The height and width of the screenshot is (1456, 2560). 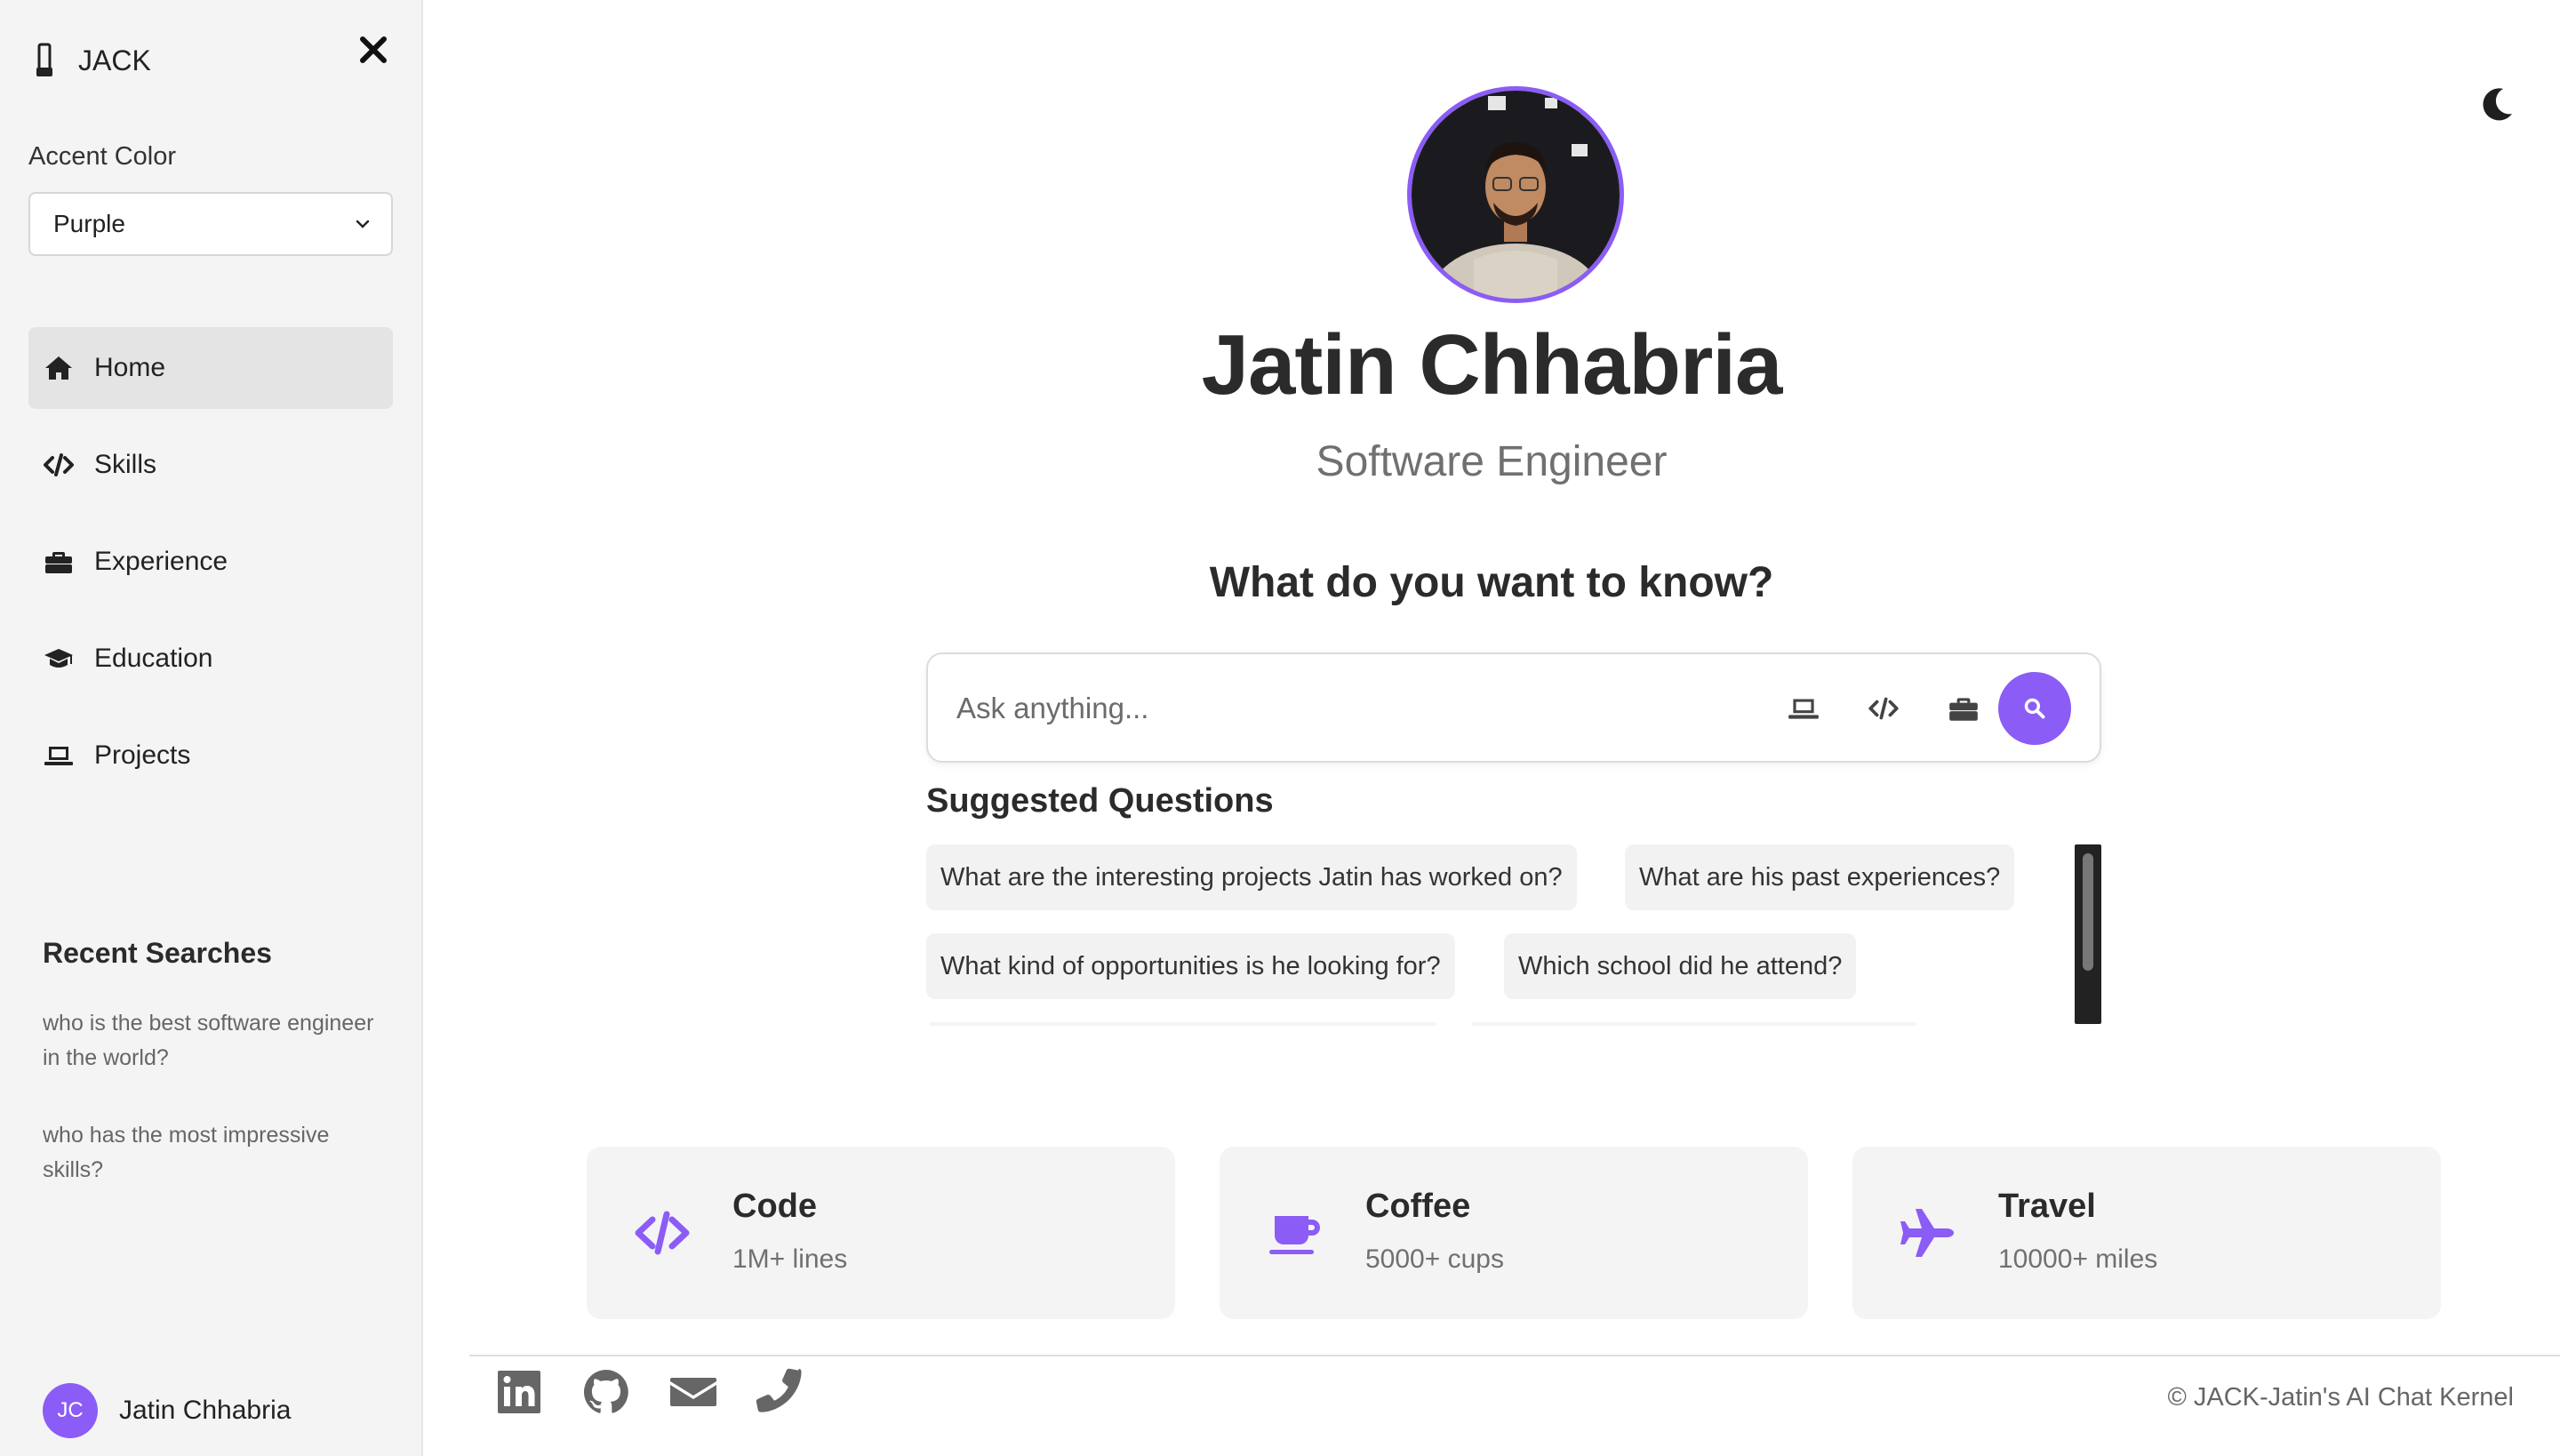 I want to click on chat-search-box, so click(x=1513, y=707).